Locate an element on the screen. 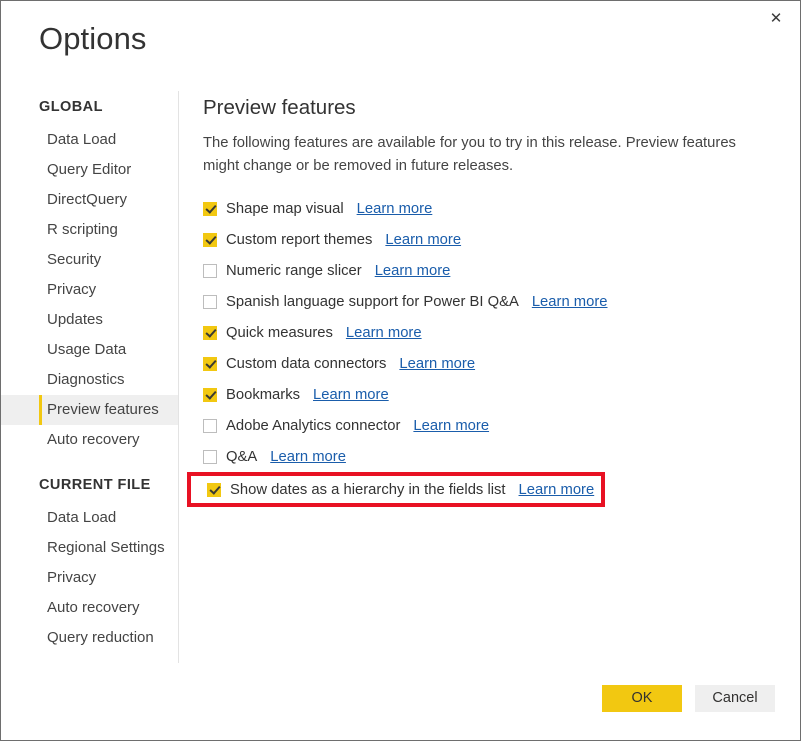  cancel-button: Cancel is located at coordinates (735, 698).